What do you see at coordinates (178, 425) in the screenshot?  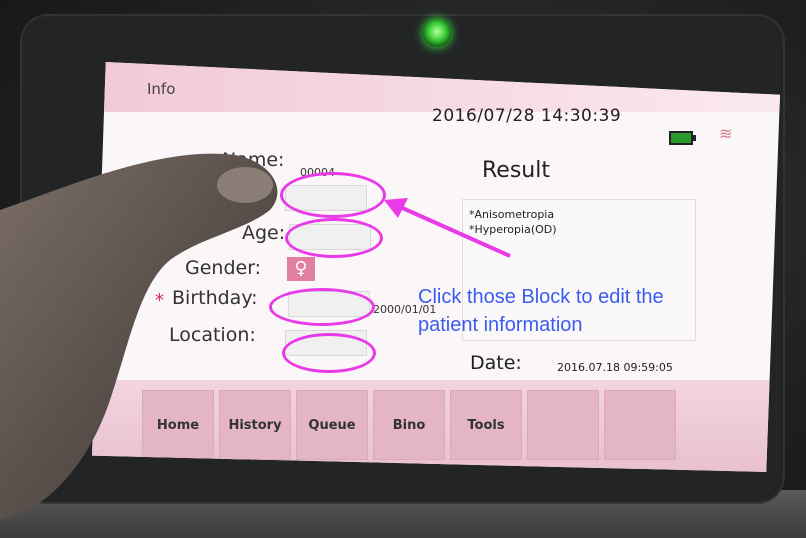 I see `nav-home-button: Home` at bounding box center [178, 425].